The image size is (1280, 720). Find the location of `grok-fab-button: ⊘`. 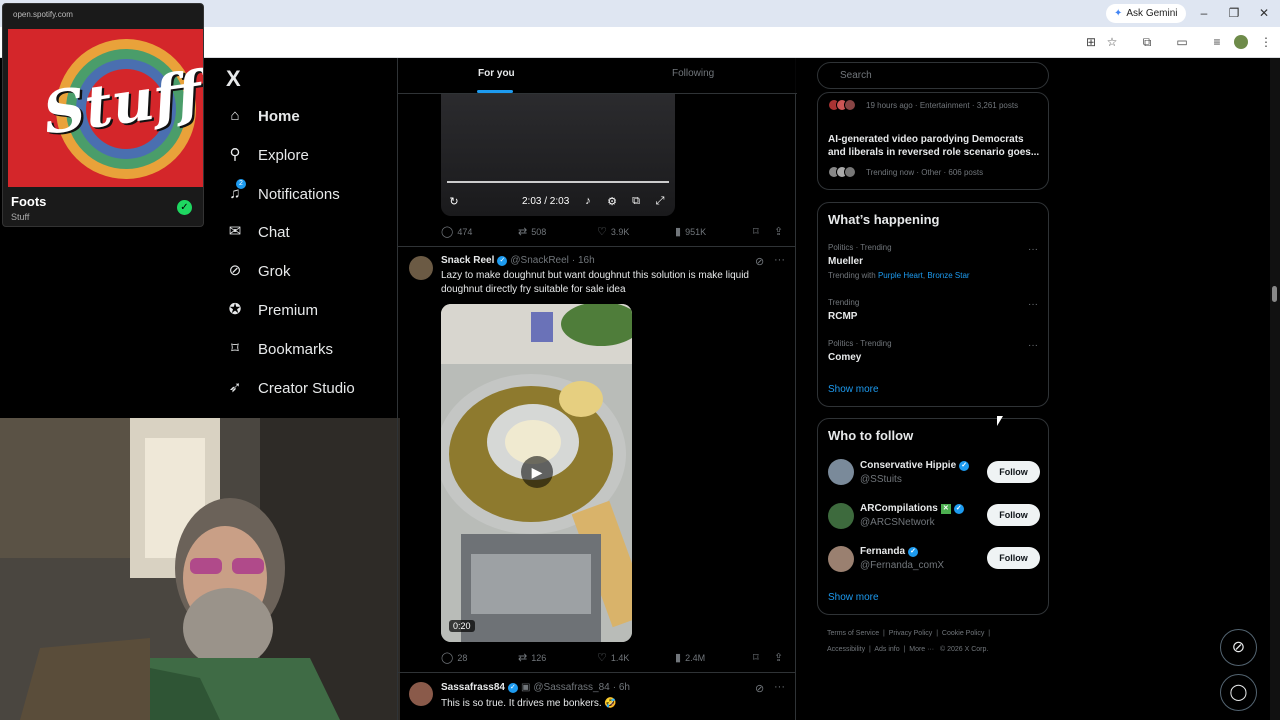

grok-fab-button: ⊘ is located at coordinates (1238, 647).